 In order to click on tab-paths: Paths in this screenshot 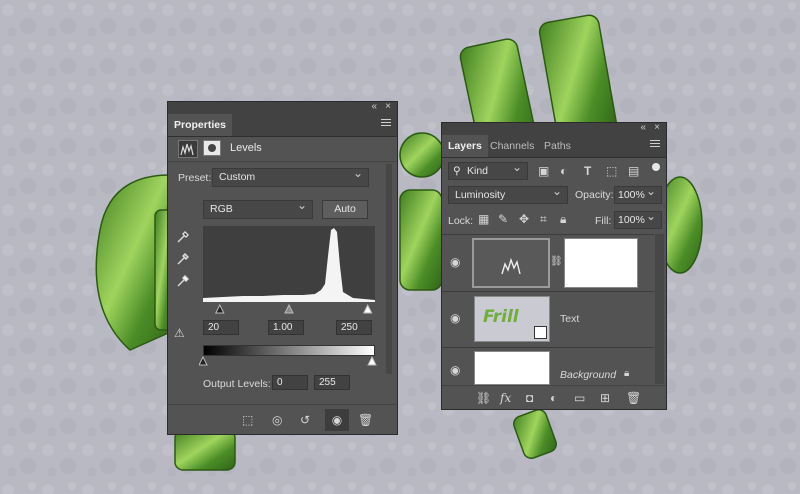, I will do `click(557, 146)`.